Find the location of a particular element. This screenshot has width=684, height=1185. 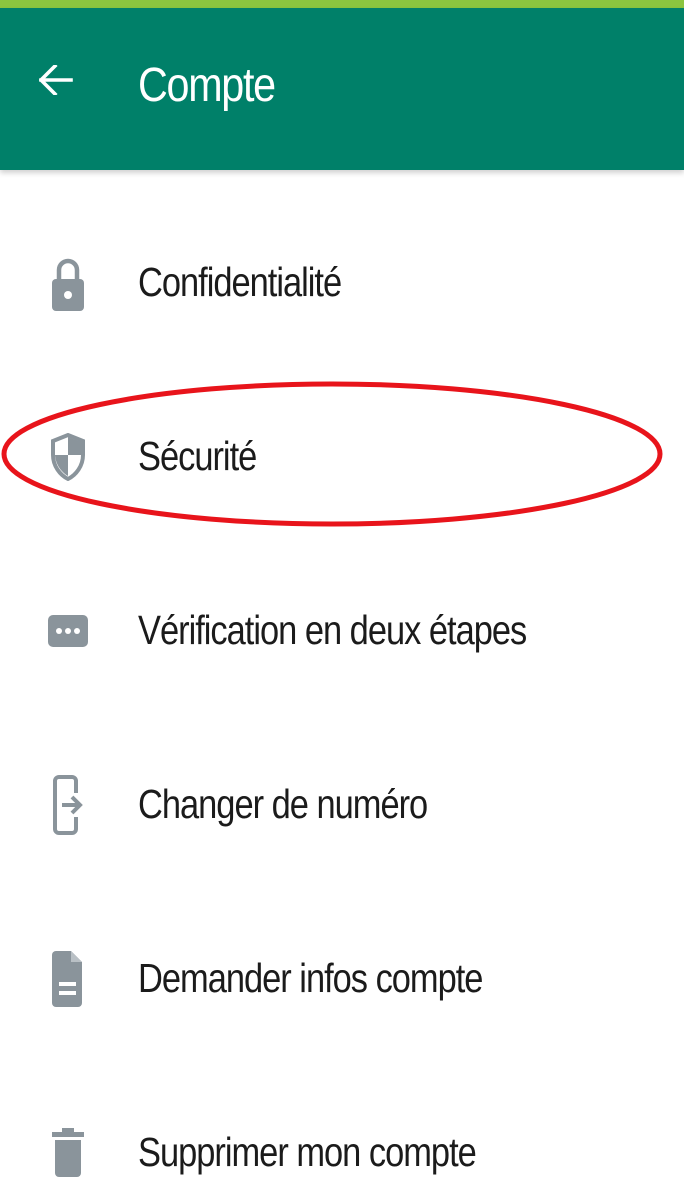

lock-icon is located at coordinates (68, 283).